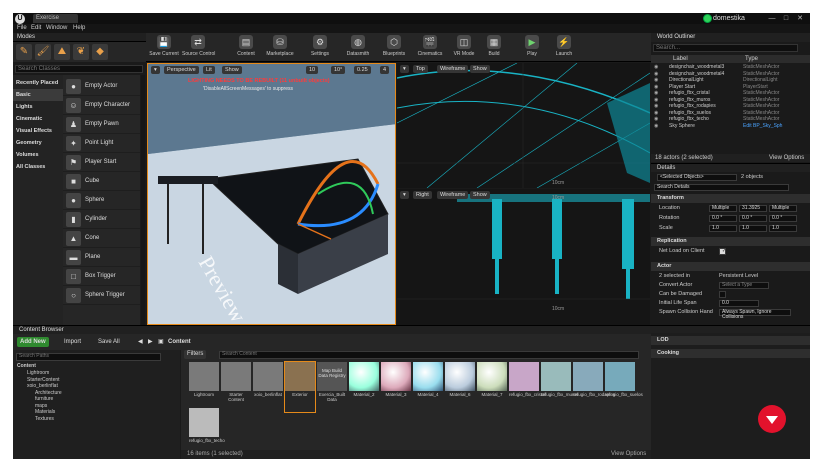 Image resolution: width=820 pixels, height=459 pixels. I want to click on category-basic: Basic, so click(38, 95).